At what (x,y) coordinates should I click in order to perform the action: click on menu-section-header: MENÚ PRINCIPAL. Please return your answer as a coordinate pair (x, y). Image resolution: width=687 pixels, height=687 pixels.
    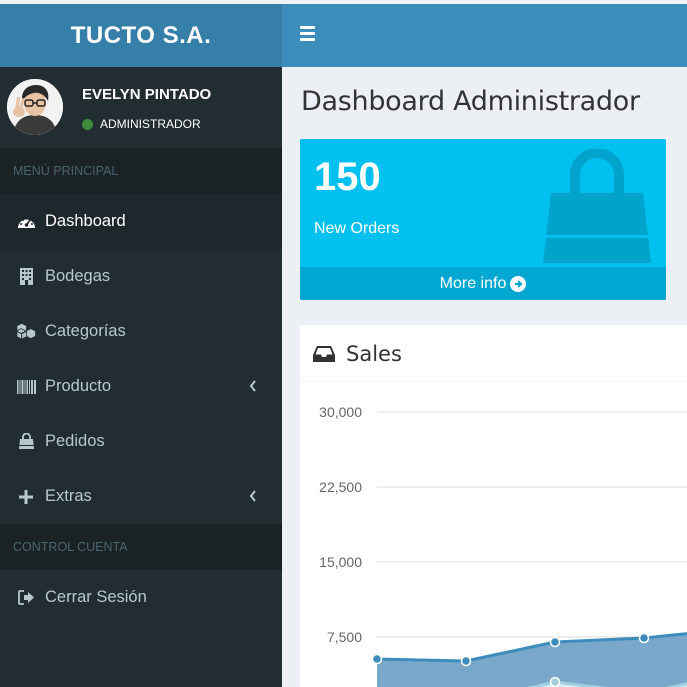
    Looking at the image, I should click on (141, 171).